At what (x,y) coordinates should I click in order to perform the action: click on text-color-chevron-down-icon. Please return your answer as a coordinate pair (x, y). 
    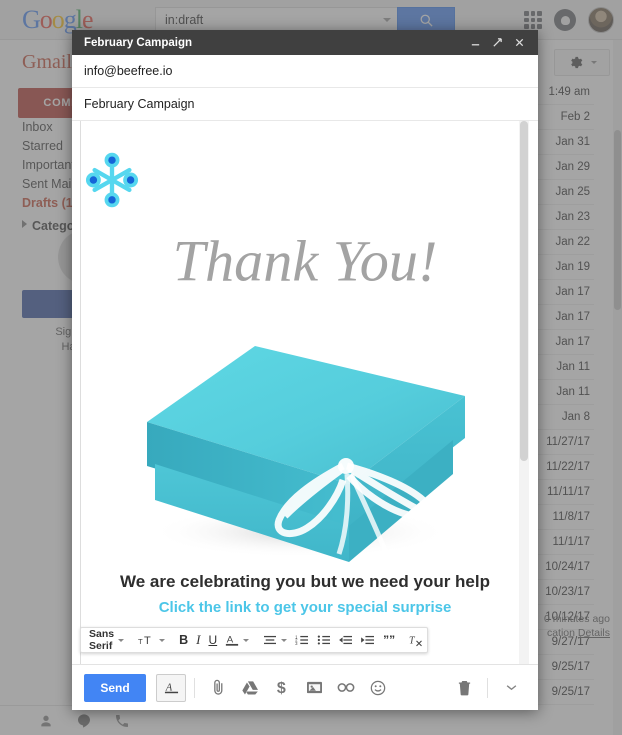
    Looking at the image, I should click on (246, 640).